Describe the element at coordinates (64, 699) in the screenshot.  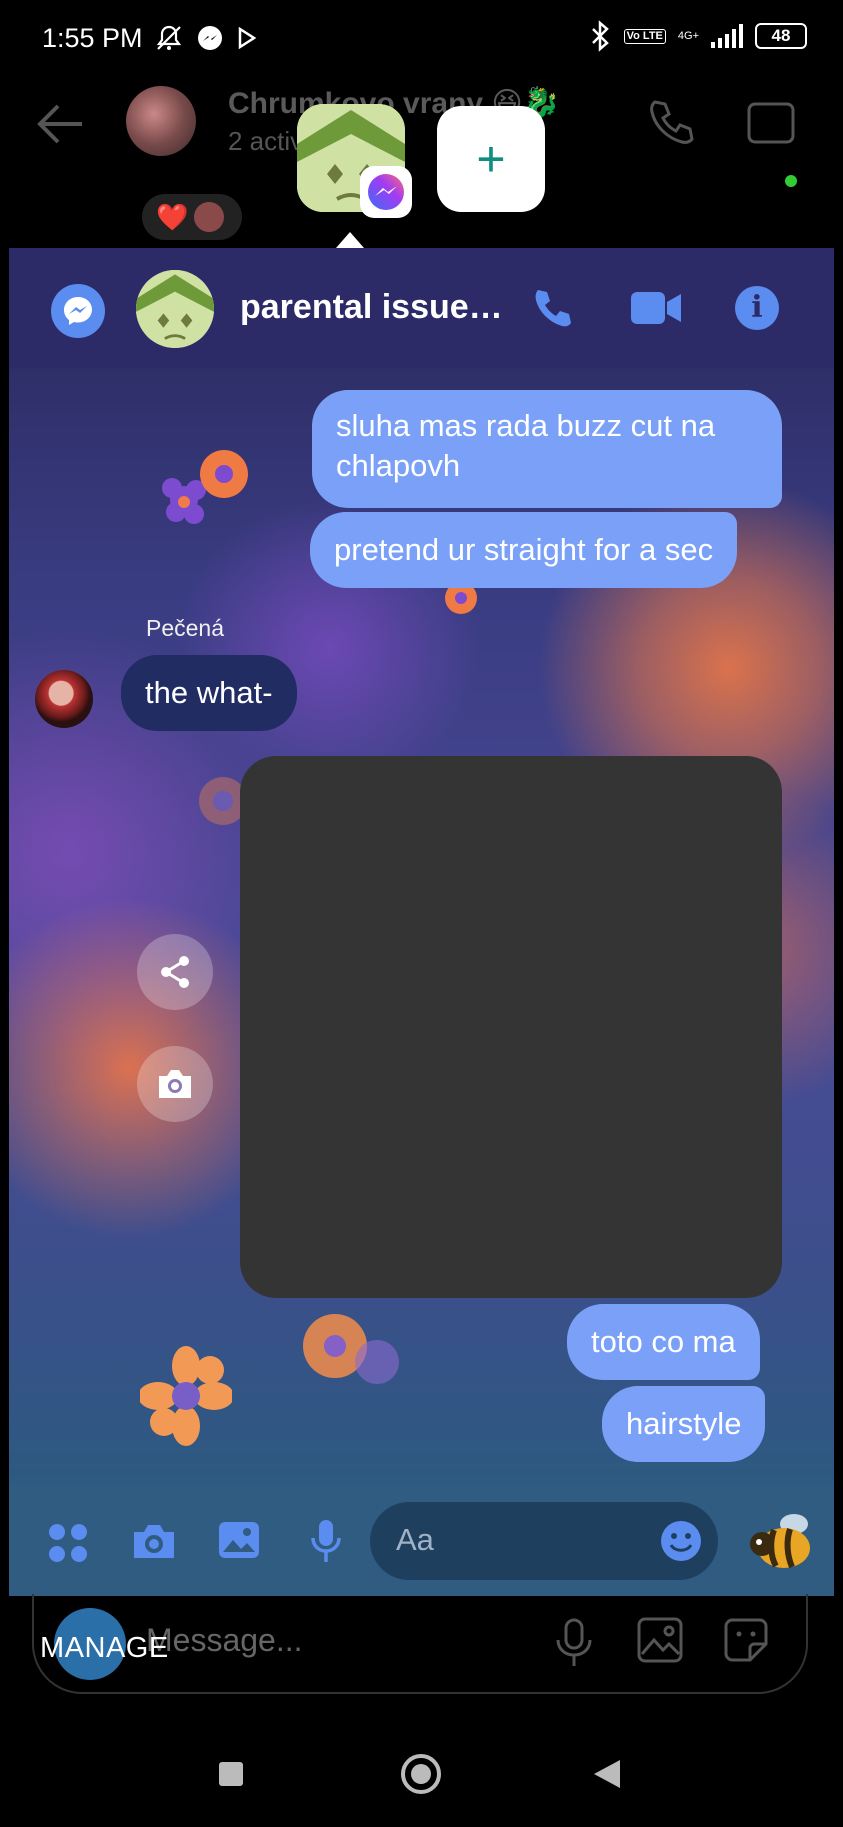
I see `sender-avatar` at that location.